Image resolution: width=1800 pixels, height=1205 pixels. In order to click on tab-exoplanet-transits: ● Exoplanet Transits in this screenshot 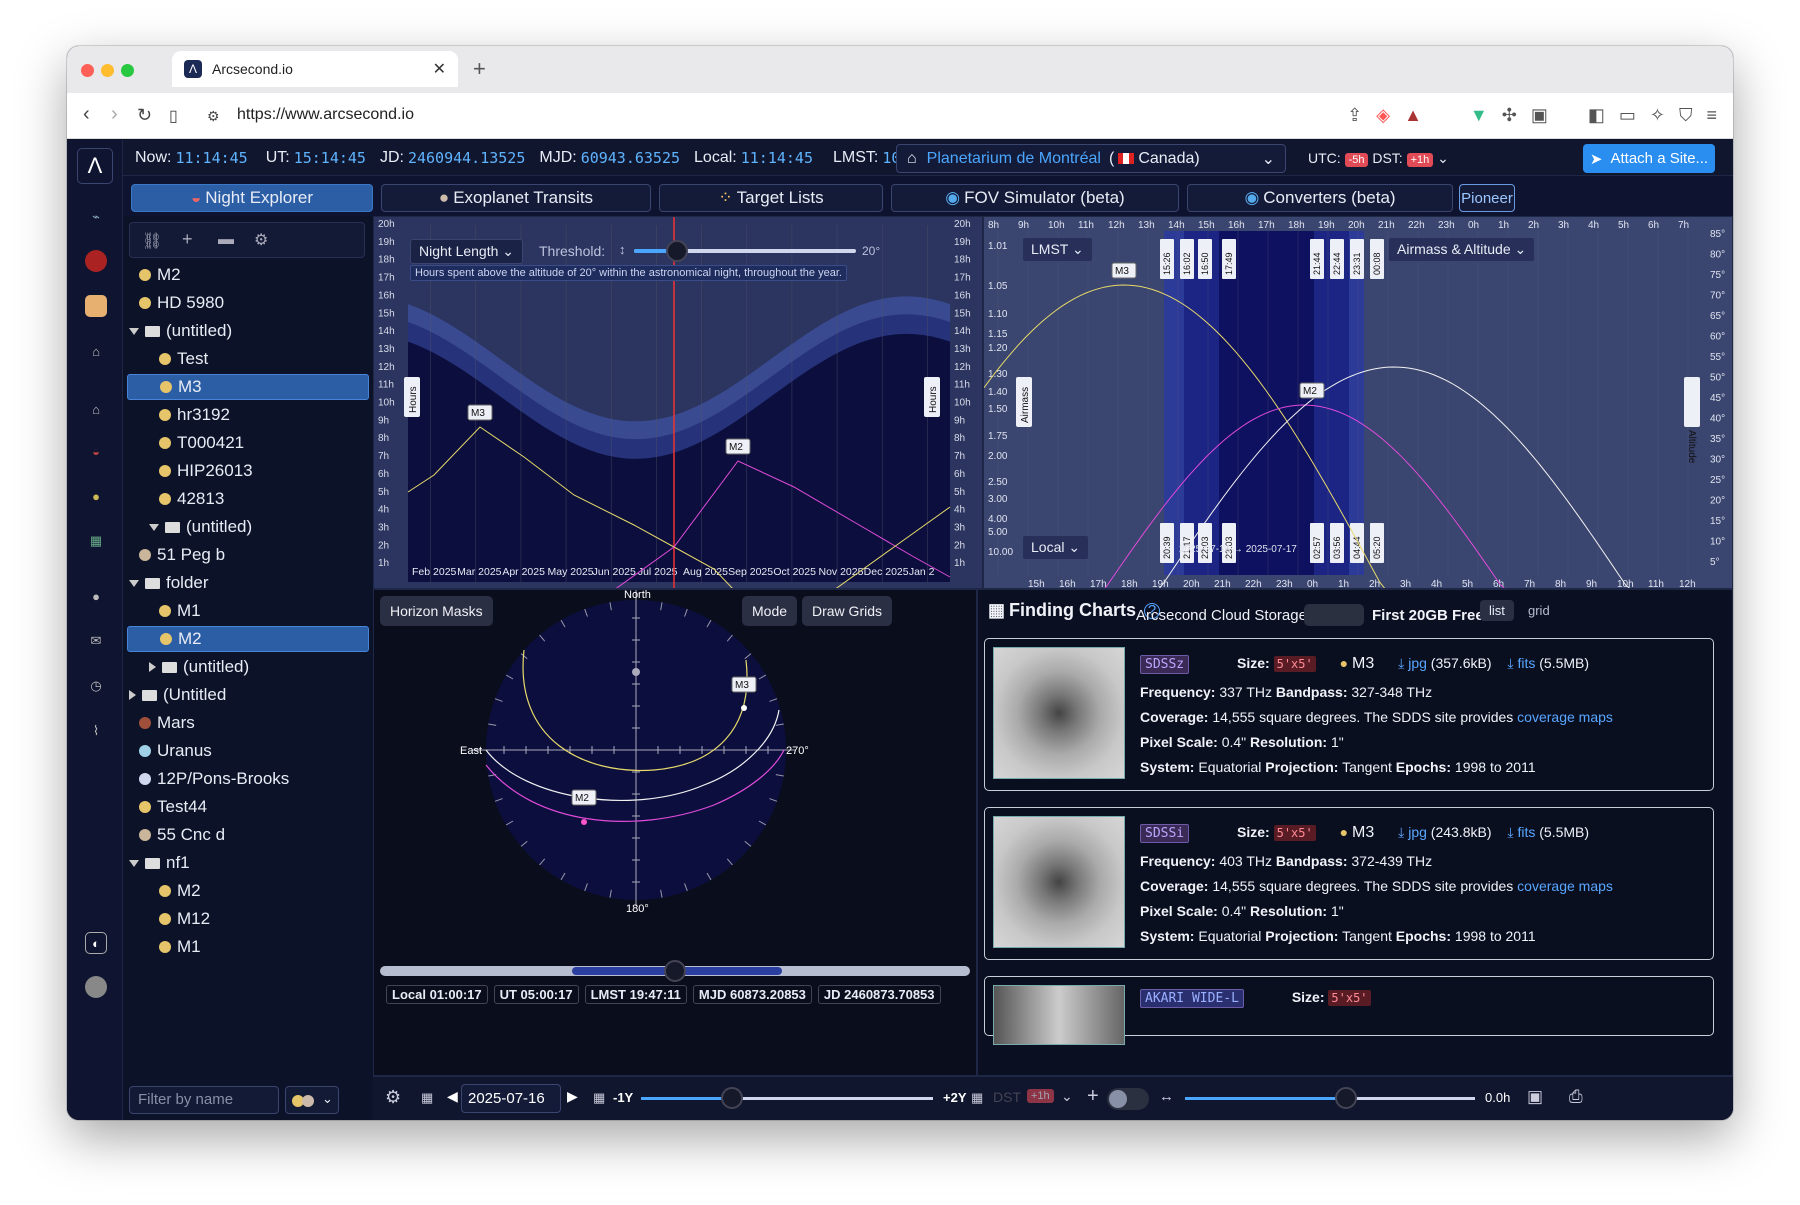, I will do `click(516, 198)`.